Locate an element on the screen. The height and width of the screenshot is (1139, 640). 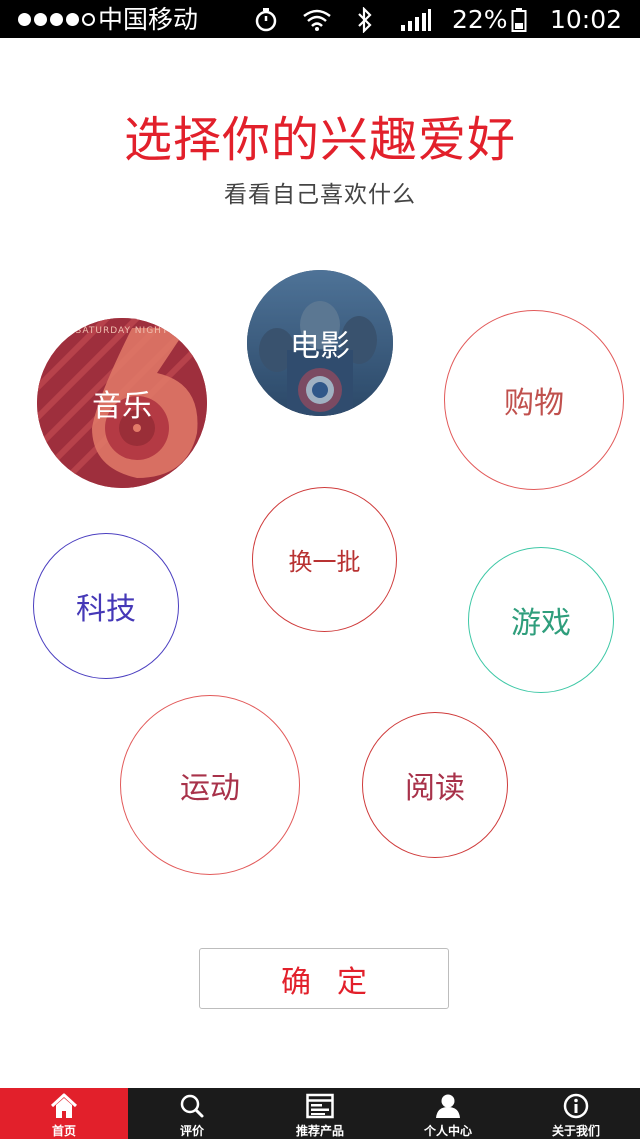
interest-music: SATURDAY NIGHT 音乐 is located at coordinates (122, 403).